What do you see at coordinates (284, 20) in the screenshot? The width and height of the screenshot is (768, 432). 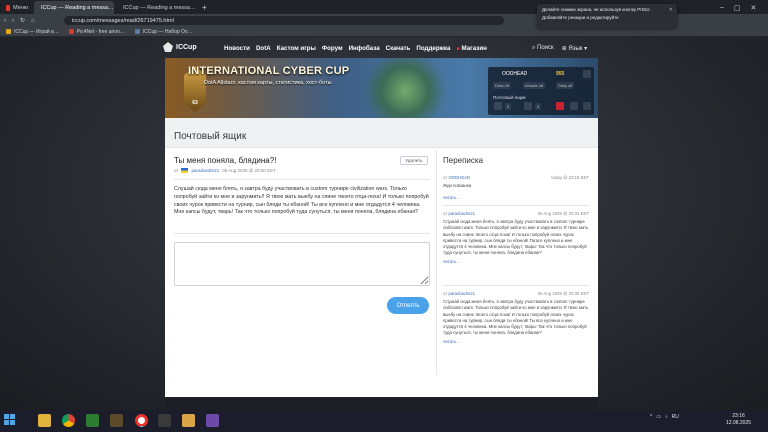 I see `address-bar: iccup.com/messages/read/26719475.html` at bounding box center [284, 20].